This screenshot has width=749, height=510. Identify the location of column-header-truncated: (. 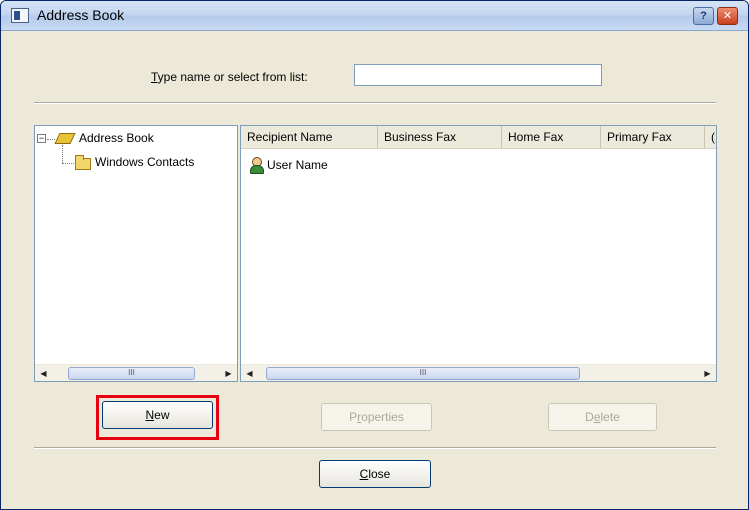
(710, 137).